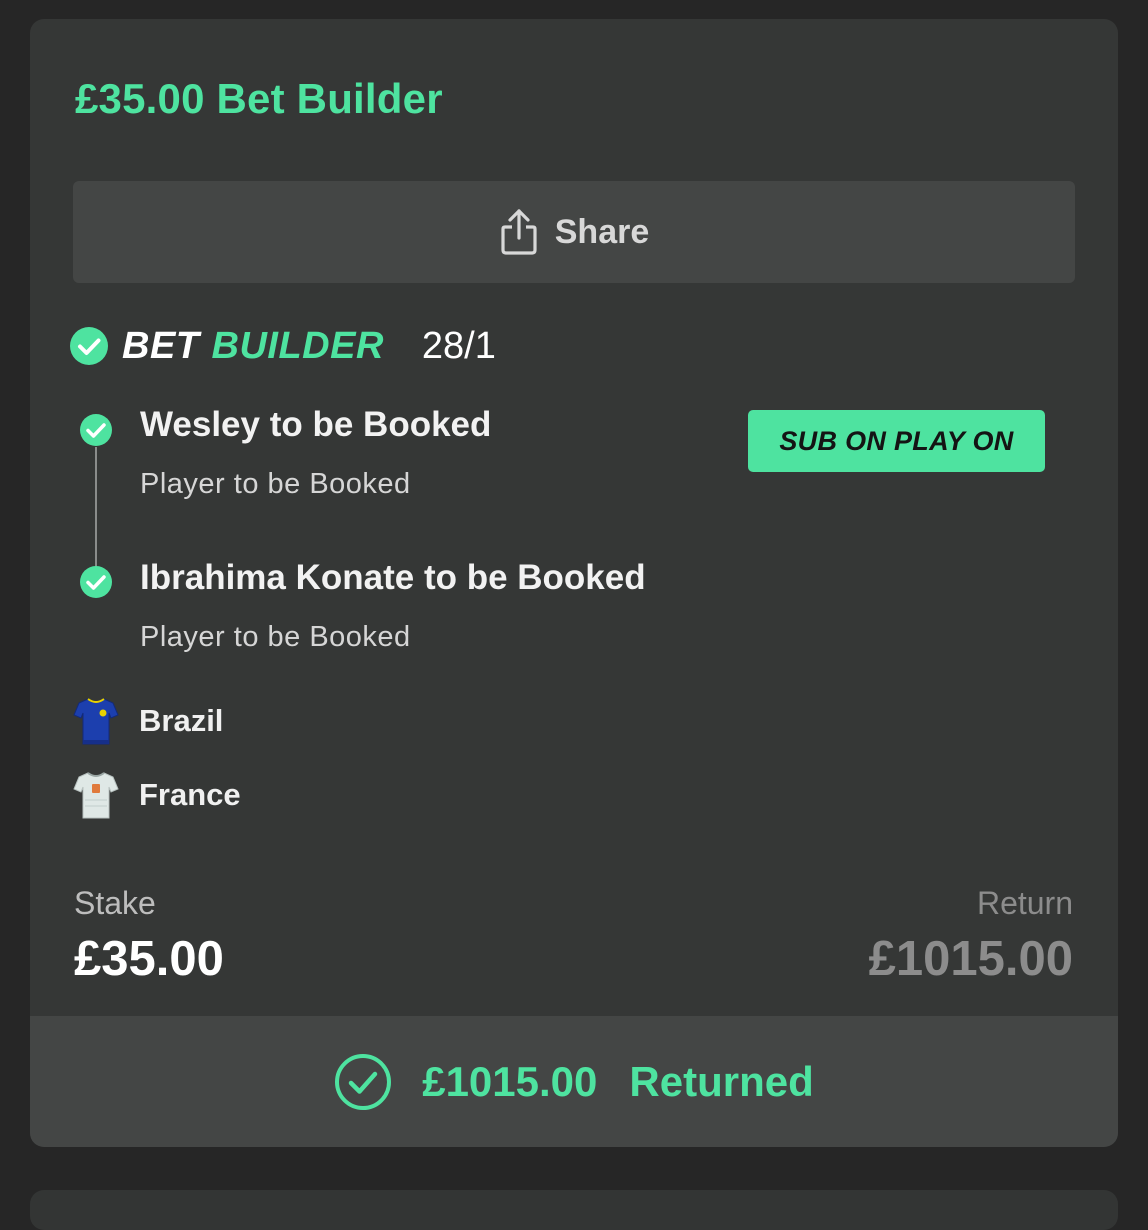 The height and width of the screenshot is (1230, 1148). What do you see at coordinates (96, 721) in the screenshot?
I see `brazil-kit-icon` at bounding box center [96, 721].